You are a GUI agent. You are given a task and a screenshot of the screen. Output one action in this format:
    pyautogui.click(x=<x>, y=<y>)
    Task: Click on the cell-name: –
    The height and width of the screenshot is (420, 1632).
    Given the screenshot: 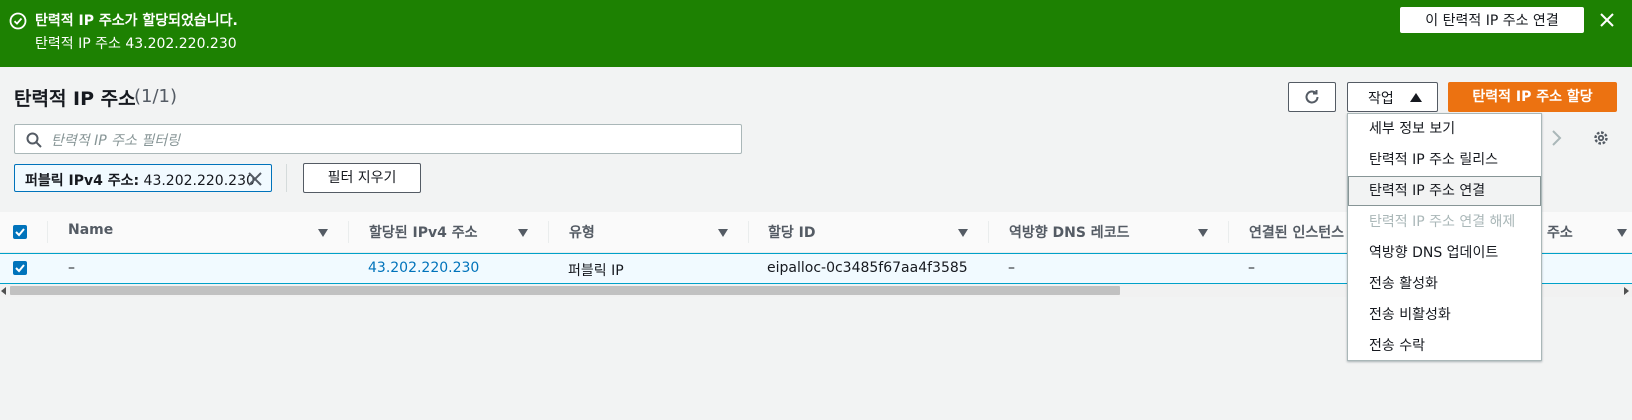 What is the action you would take?
    pyautogui.click(x=71, y=268)
    